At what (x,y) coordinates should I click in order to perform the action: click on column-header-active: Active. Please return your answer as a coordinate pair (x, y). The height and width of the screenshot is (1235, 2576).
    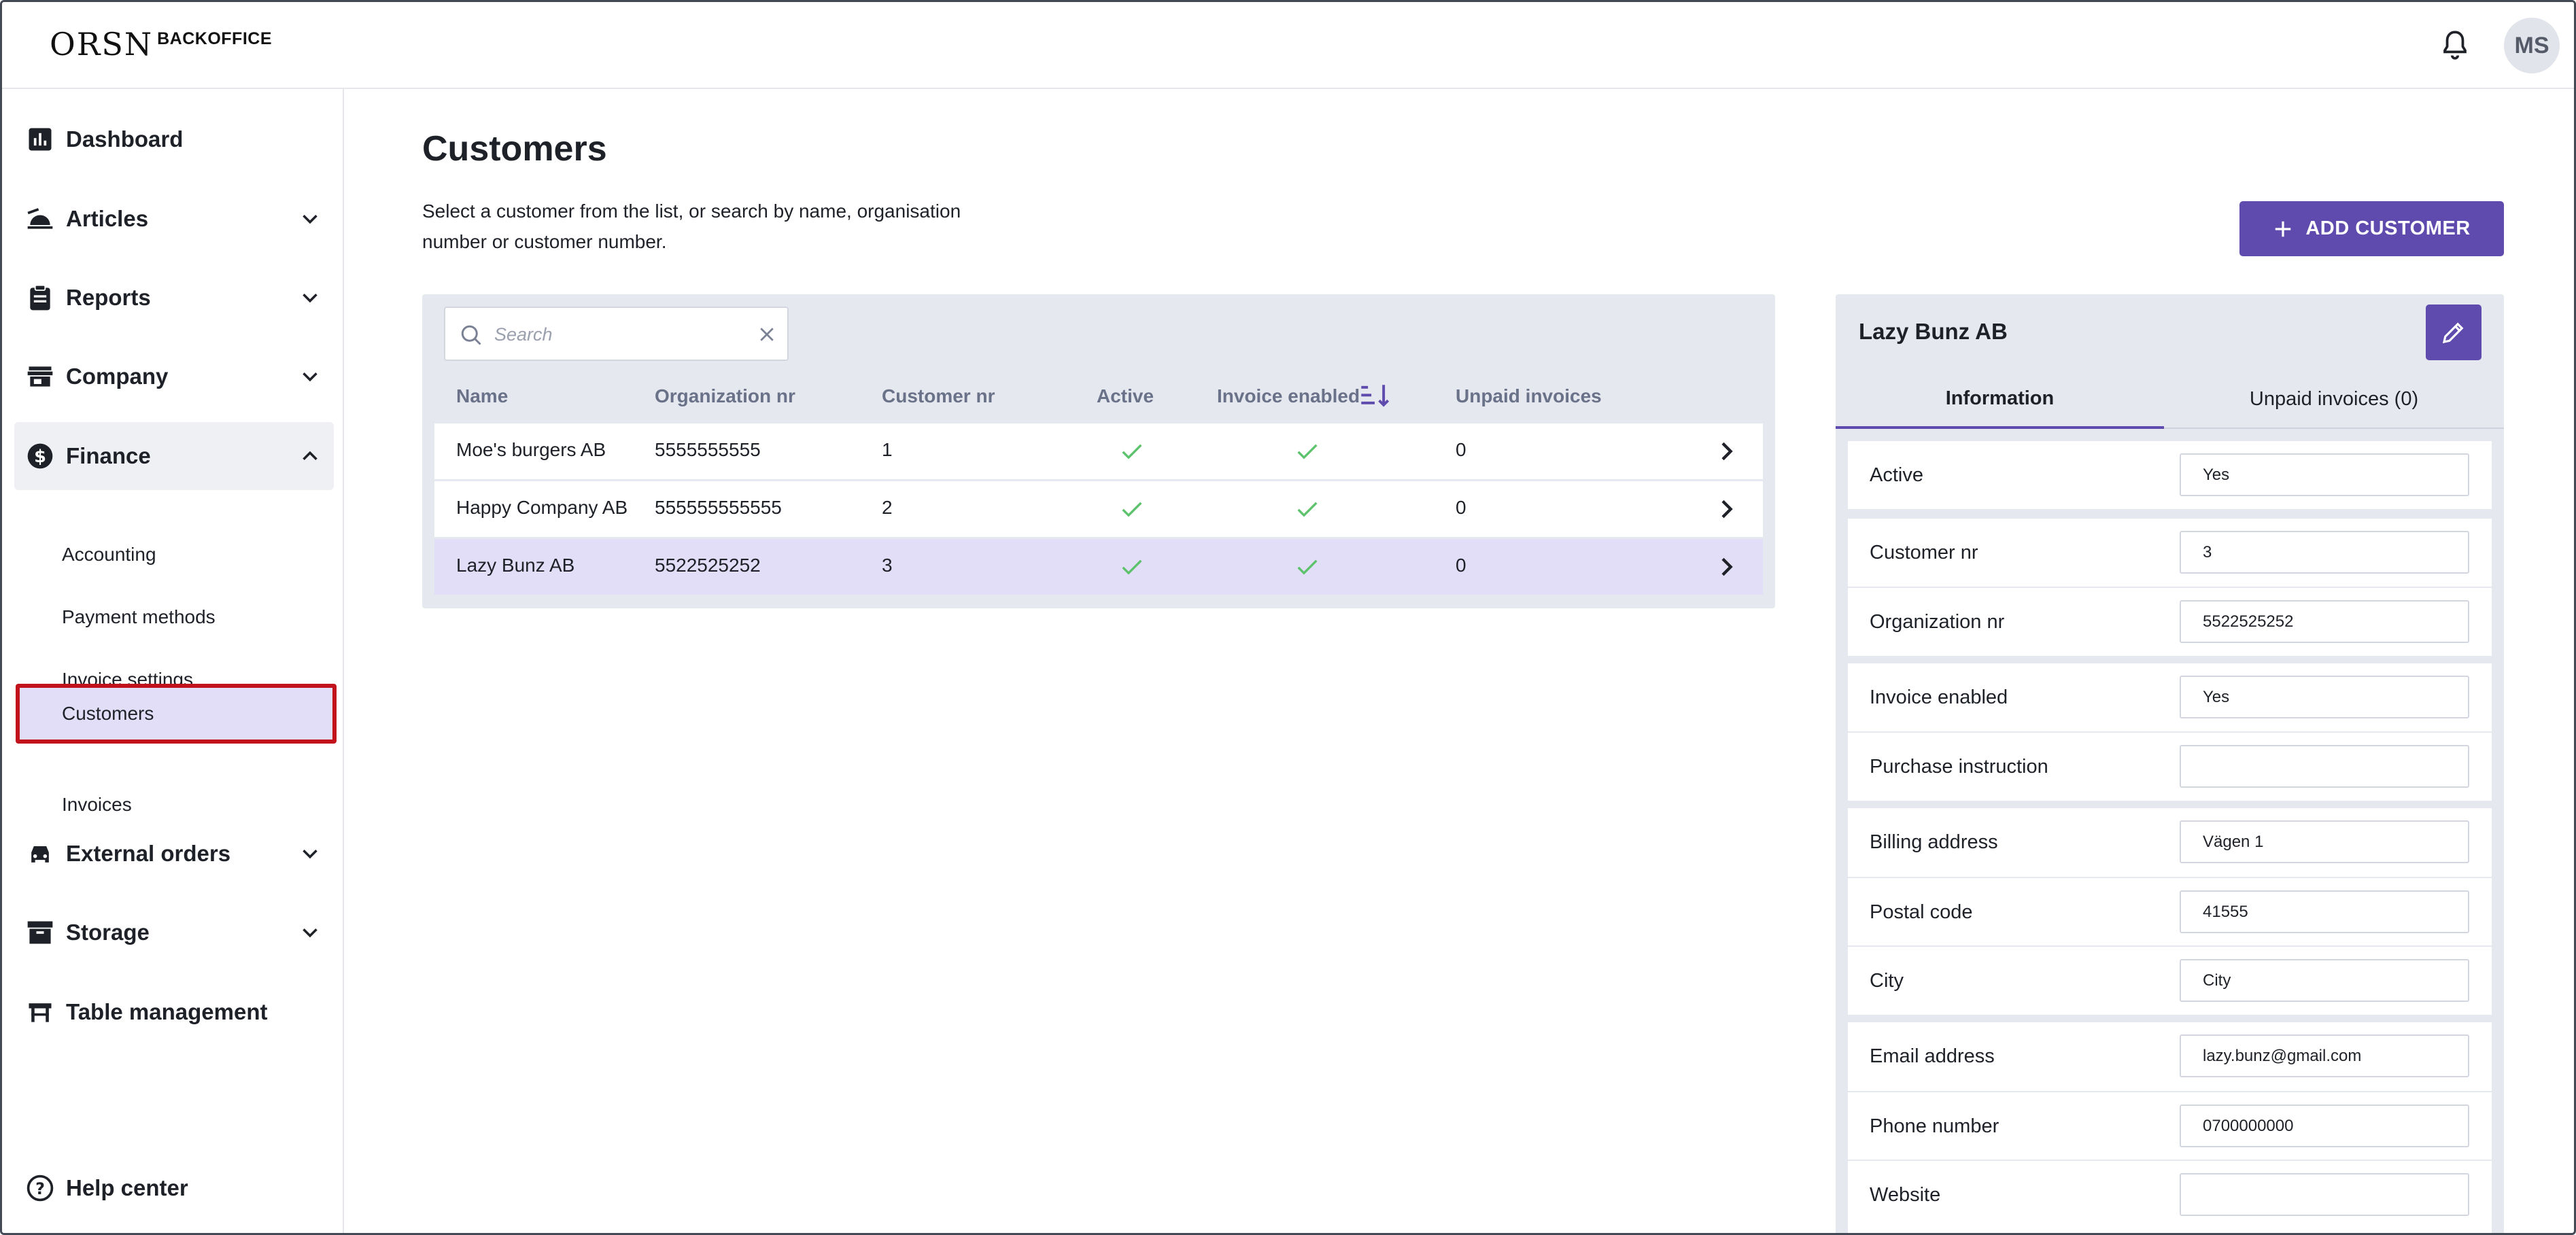
    Looking at the image, I should click on (1125, 396).